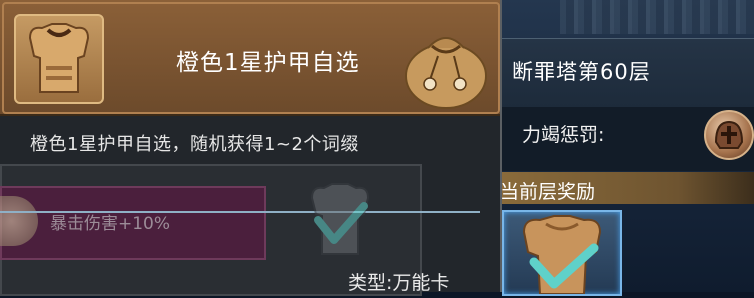 The width and height of the screenshot is (754, 298). Describe the element at coordinates (268, 63) in the screenshot. I see `item-title: 橙色1星护甲自选` at that location.